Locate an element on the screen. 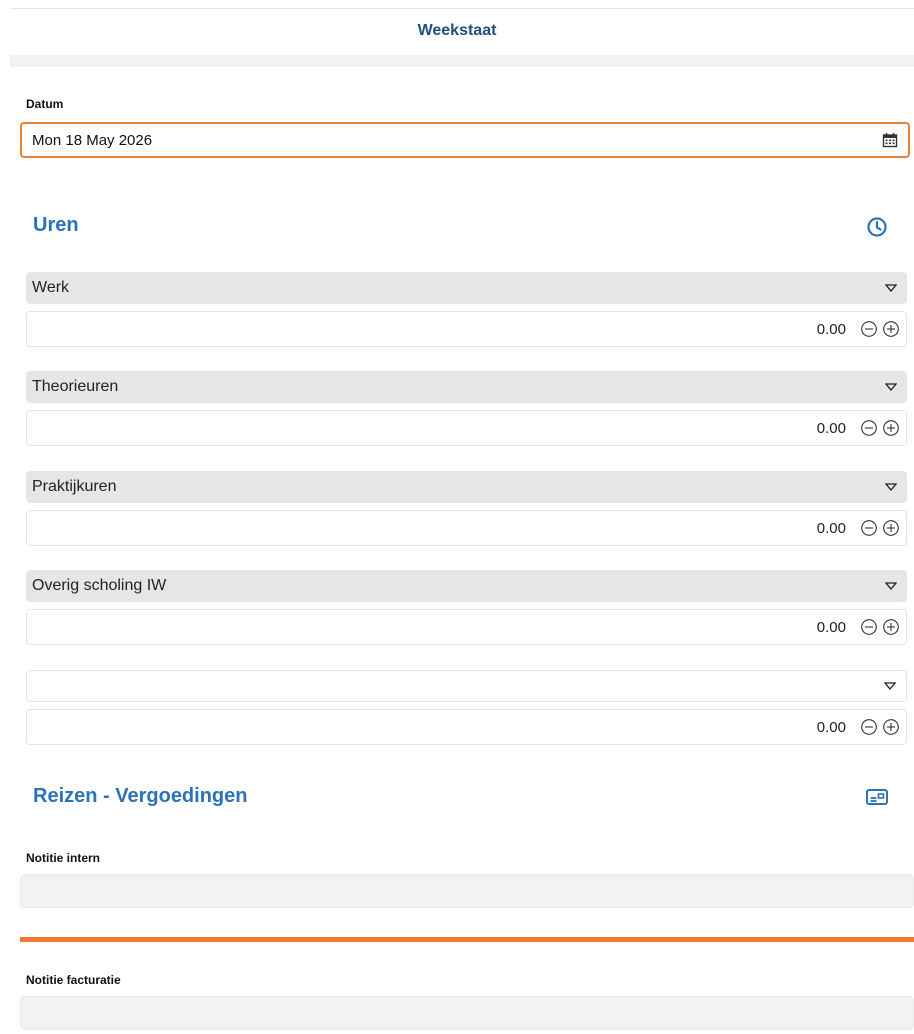 This screenshot has height=1034, width=914. notitie-facturatie-label: Notitie facturatie is located at coordinates (73, 980).